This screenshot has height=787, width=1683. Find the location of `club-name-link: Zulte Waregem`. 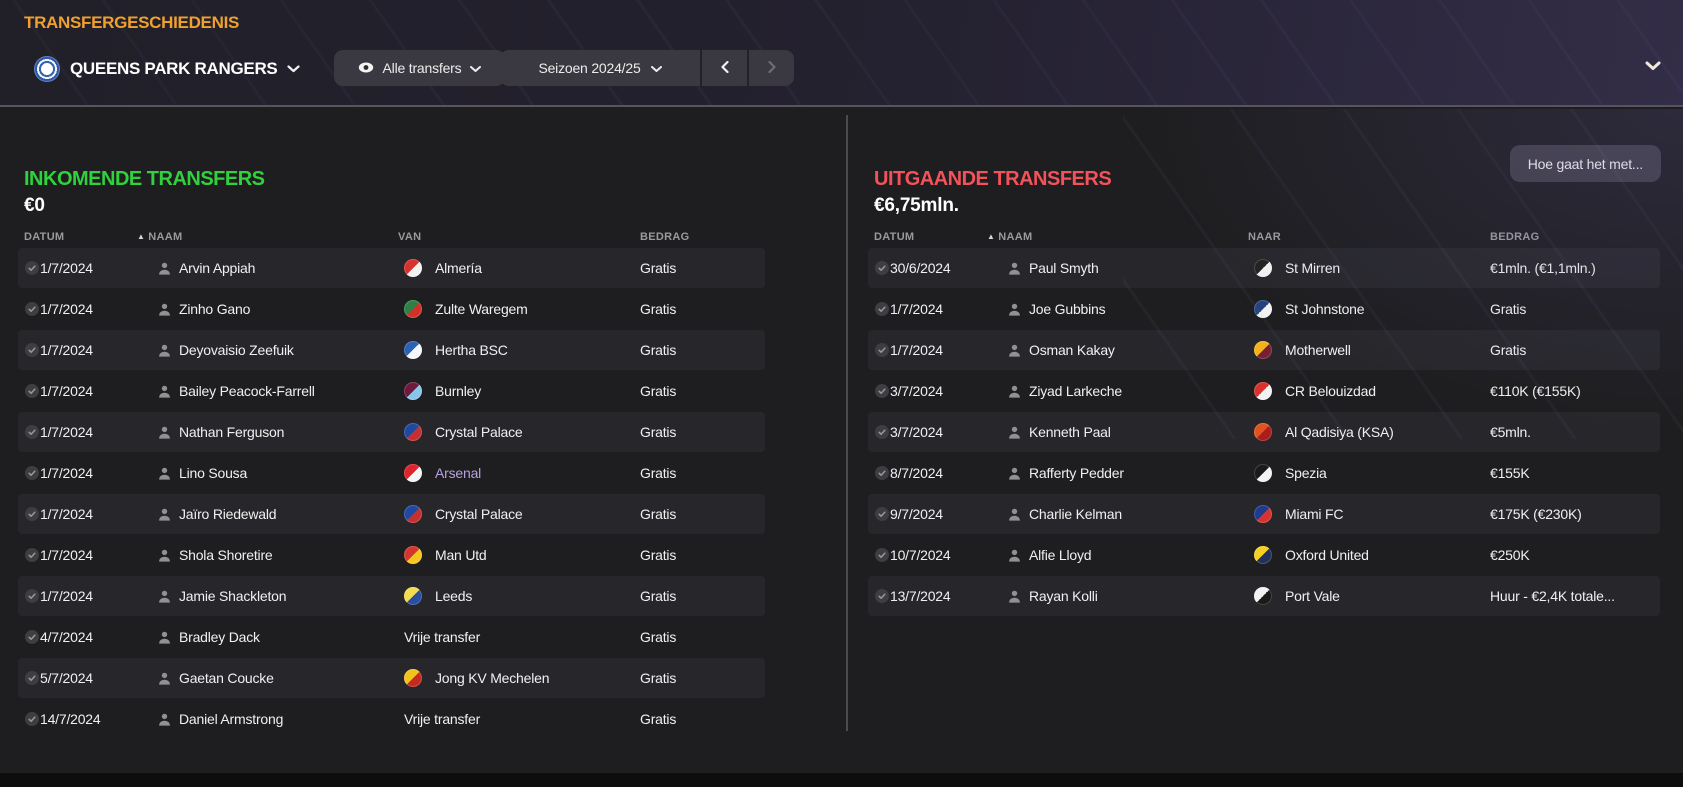

club-name-link: Zulte Waregem is located at coordinates (481, 309).